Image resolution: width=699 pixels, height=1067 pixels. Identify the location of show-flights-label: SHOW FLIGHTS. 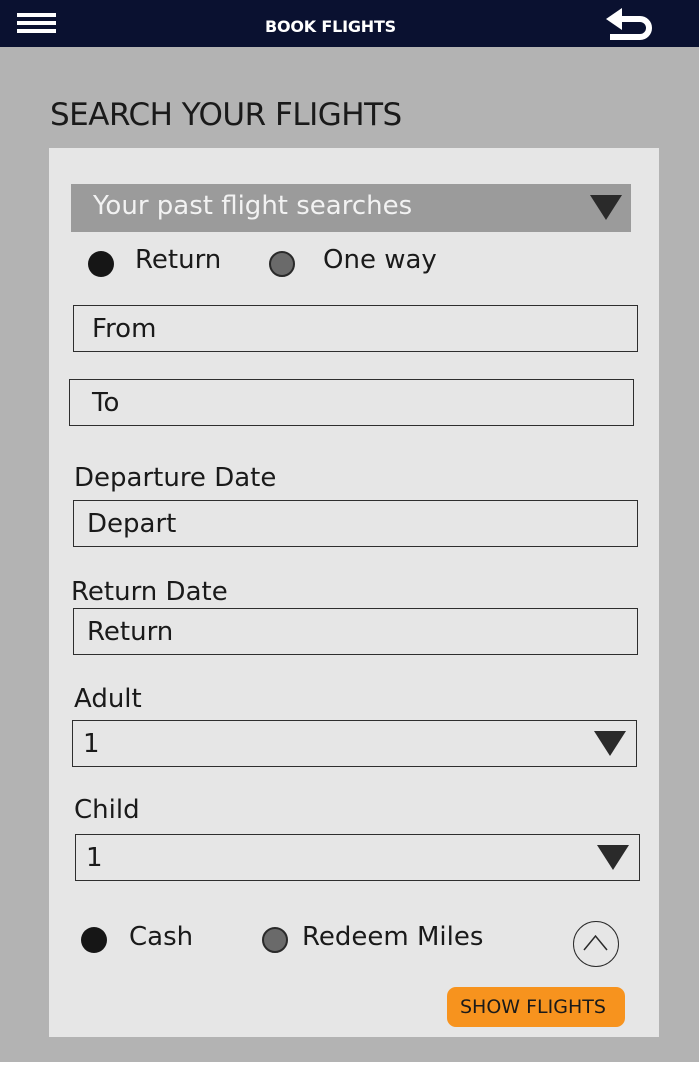
(533, 1007).